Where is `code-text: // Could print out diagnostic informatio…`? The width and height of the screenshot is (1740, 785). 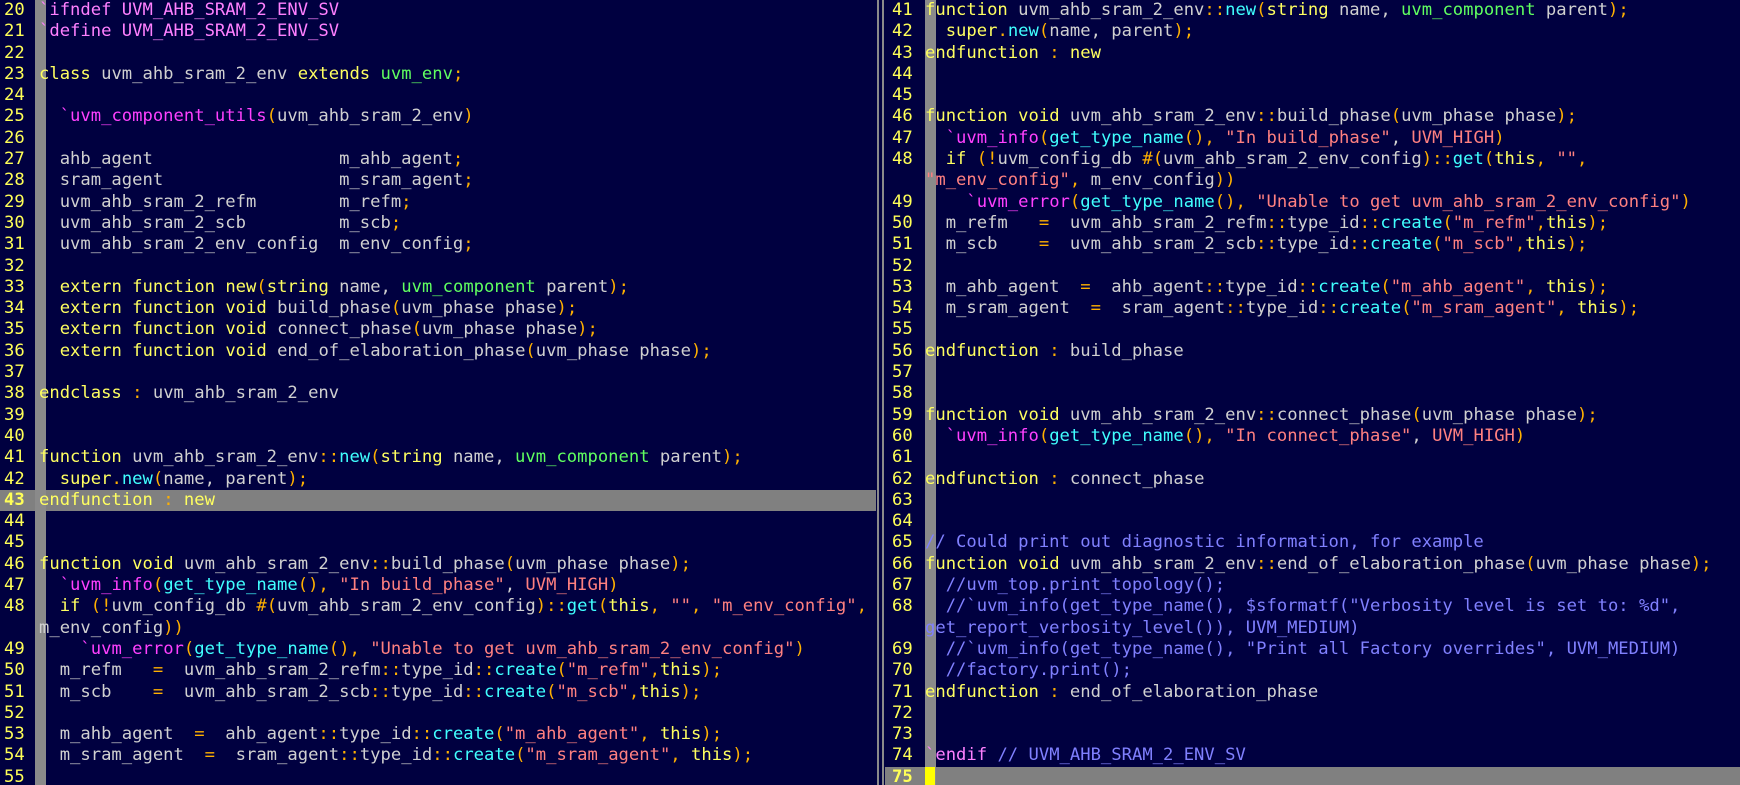 code-text: // Could print out diagnostic informatio… is located at coordinates (1204, 542).